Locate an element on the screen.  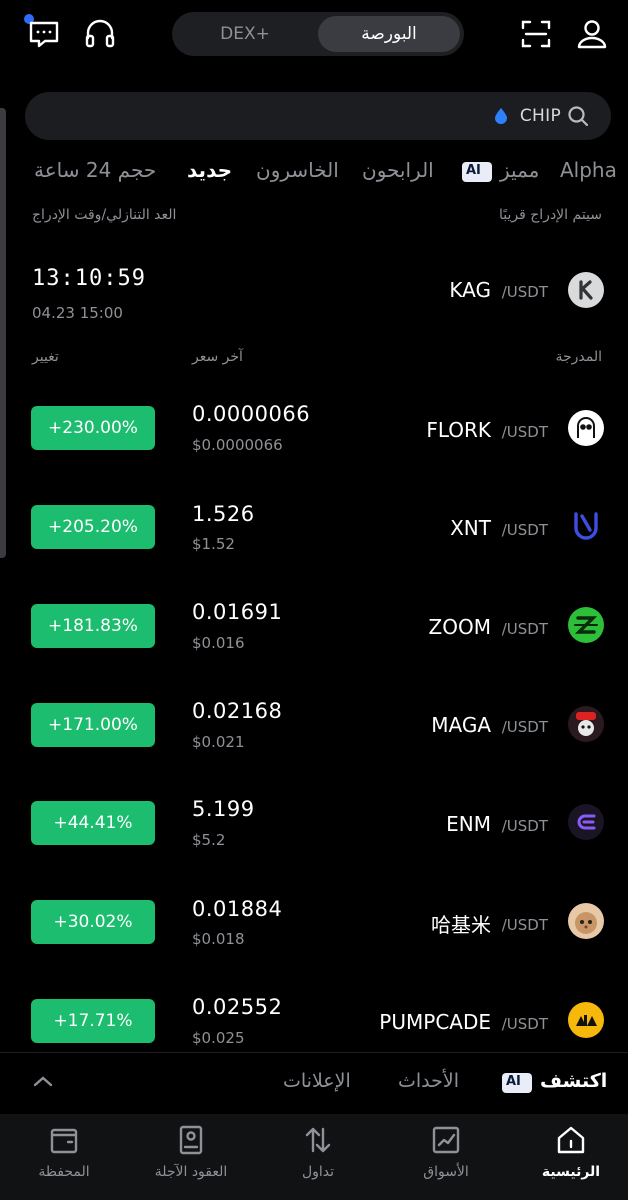
change-badge: +17.71% is located at coordinates (93, 1021).